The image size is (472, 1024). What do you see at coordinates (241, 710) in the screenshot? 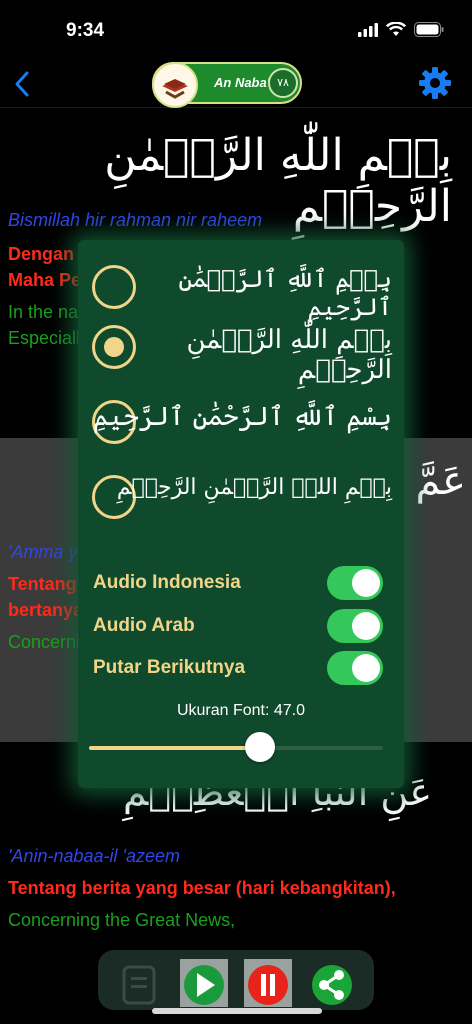
I see `font-size-label: Ukuran Font: 47.0` at bounding box center [241, 710].